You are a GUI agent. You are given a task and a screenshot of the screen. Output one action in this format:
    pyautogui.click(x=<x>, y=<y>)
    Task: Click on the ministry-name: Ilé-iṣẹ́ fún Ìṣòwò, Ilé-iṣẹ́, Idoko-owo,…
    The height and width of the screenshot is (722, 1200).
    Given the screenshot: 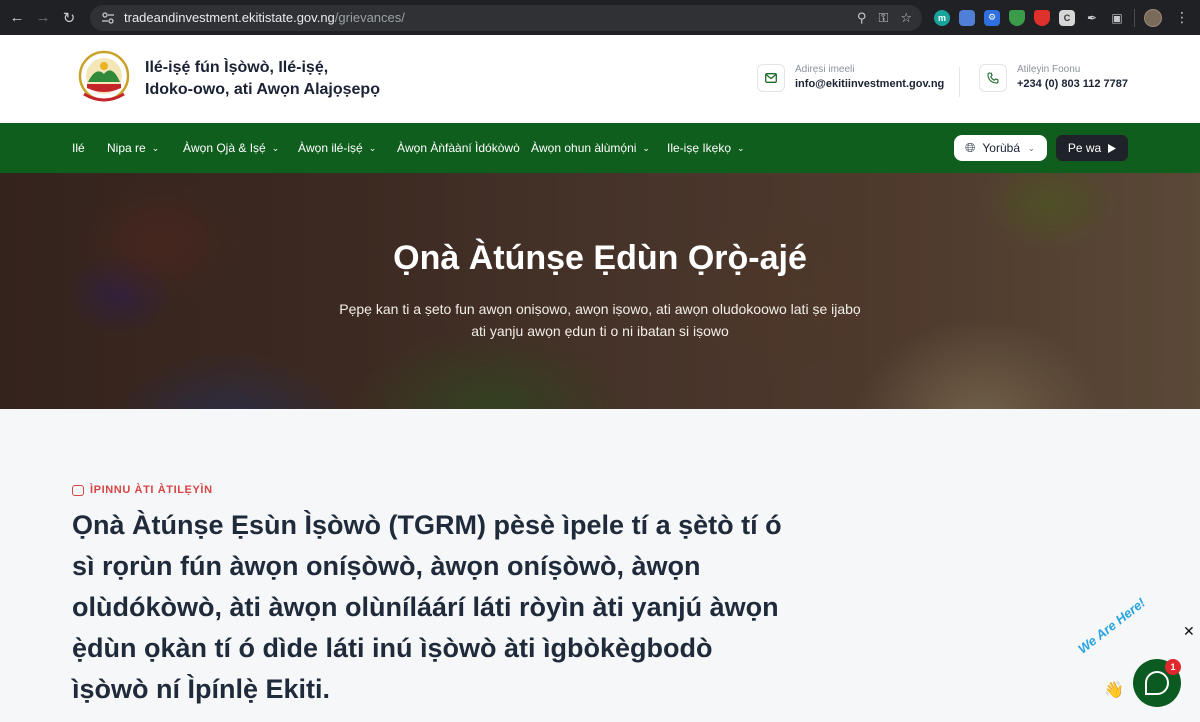 What is the action you would take?
    pyautogui.click(x=262, y=79)
    